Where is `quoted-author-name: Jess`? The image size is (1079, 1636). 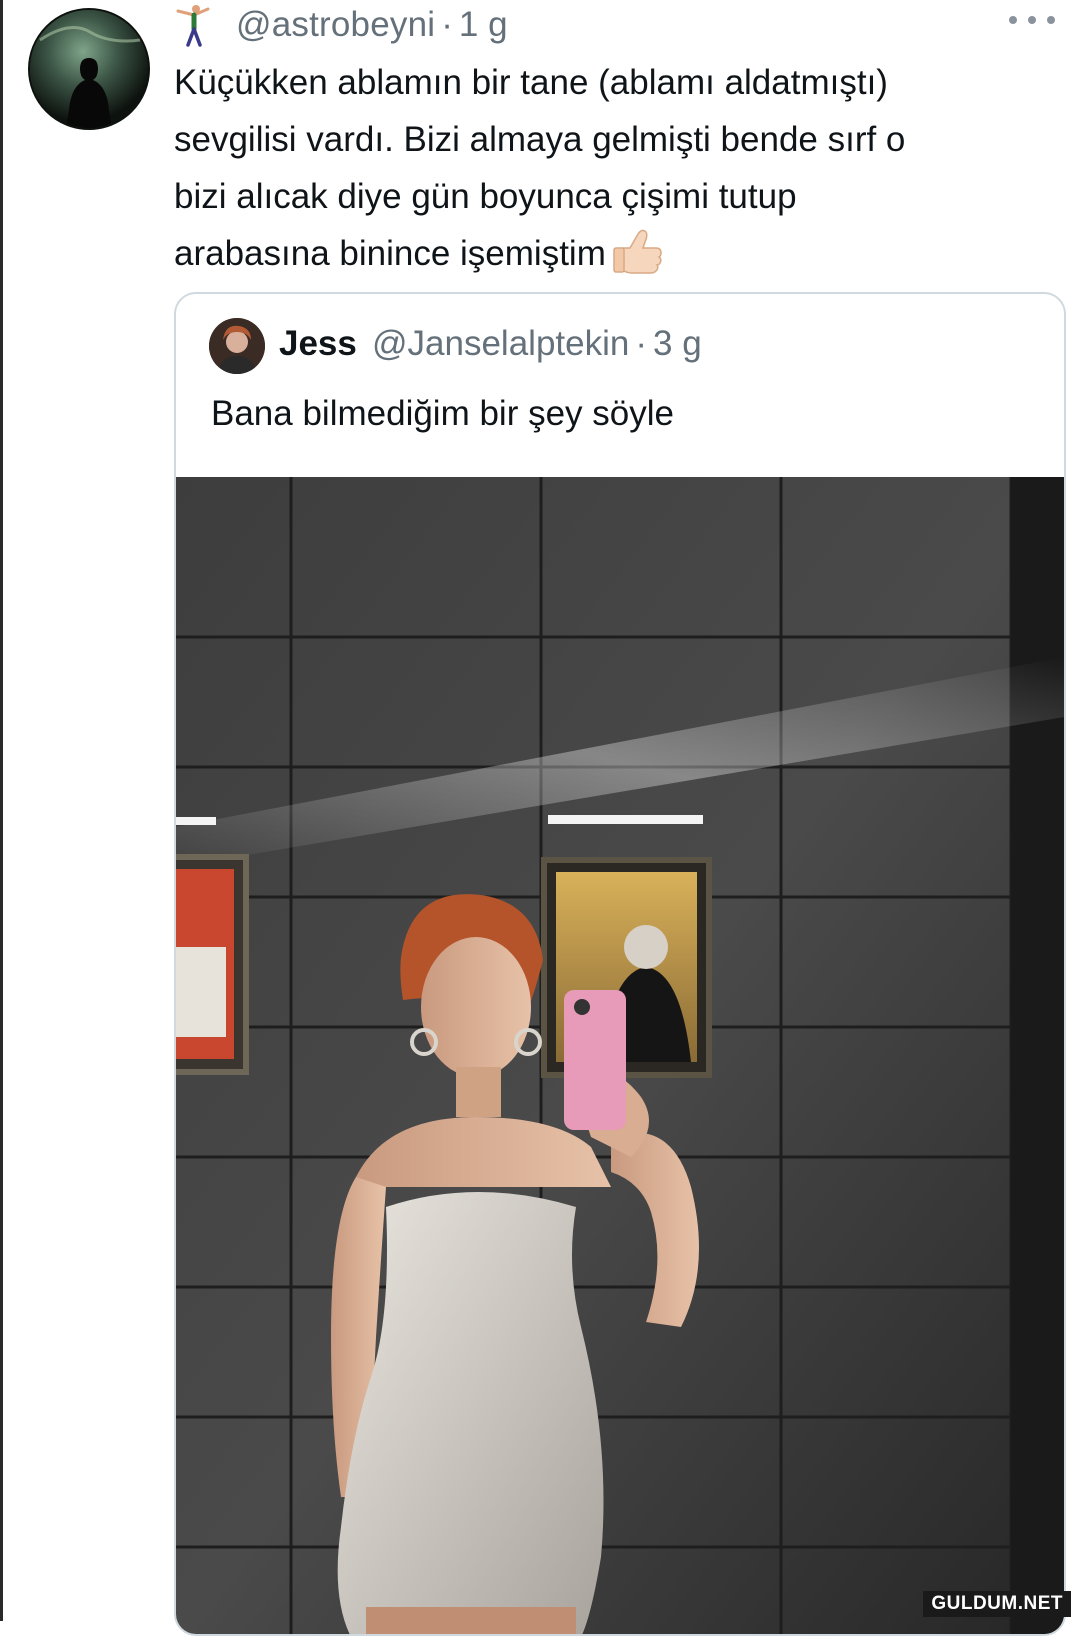
quoted-author-name: Jess is located at coordinates (318, 344).